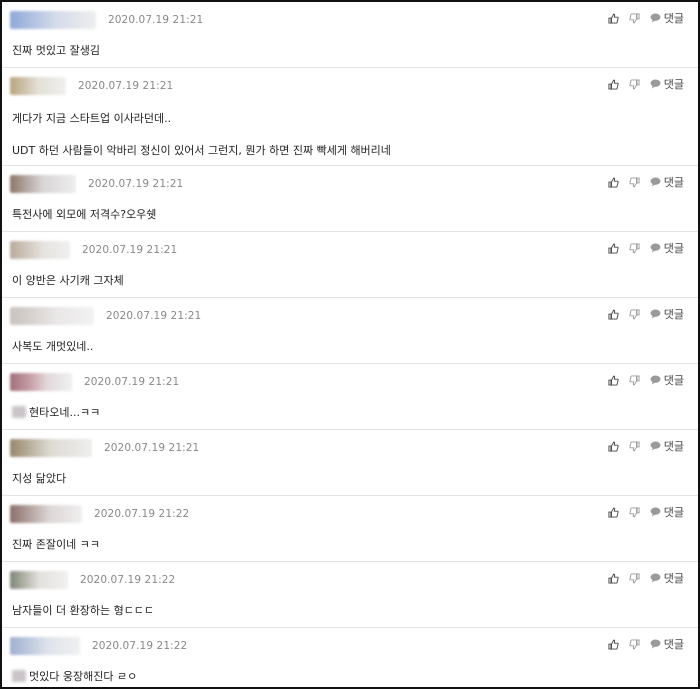 This screenshot has height=689, width=700. I want to click on comment-item: 2020.07.19 21:21 댓글 사복도 개멋있네.., so click(350, 331).